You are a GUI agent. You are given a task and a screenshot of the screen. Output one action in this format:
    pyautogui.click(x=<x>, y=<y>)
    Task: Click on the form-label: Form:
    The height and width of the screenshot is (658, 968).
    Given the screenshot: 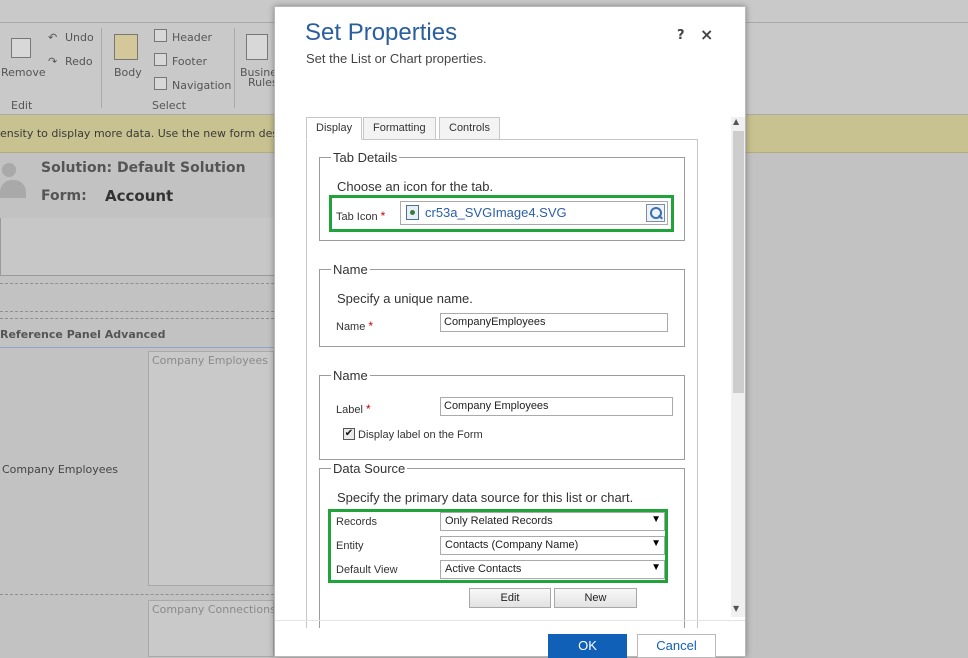 What is the action you would take?
    pyautogui.click(x=64, y=196)
    